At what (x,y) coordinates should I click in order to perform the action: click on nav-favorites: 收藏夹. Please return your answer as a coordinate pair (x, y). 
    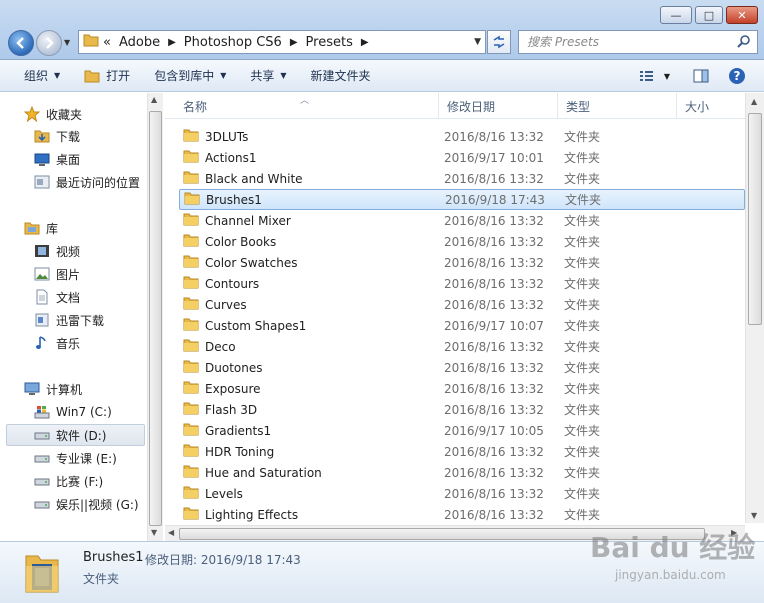
    Looking at the image, I should click on (53, 114).